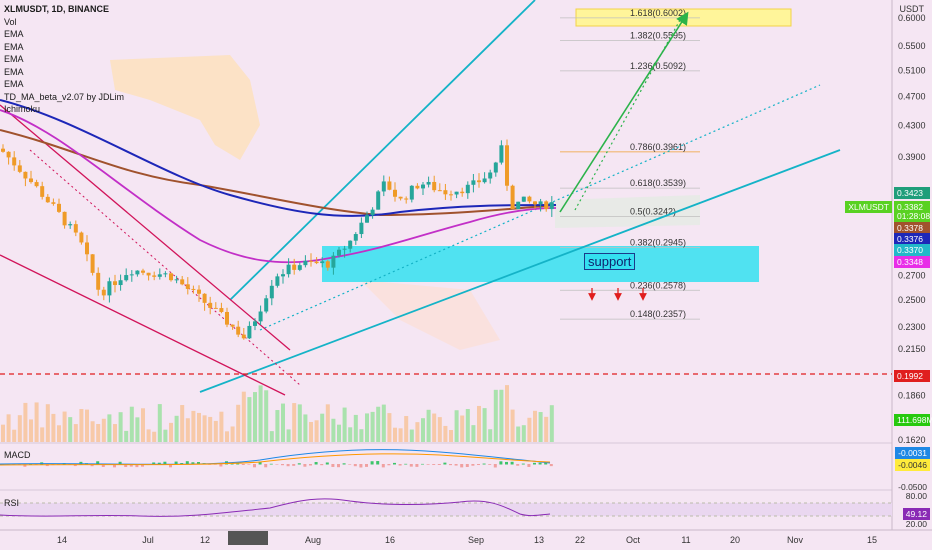  What do you see at coordinates (658, 314) in the screenshot?
I see `fib-label: 0.148(0.2357)` at bounding box center [658, 314].